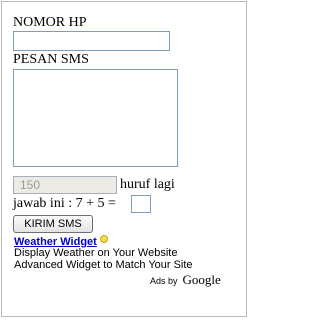  Describe the element at coordinates (164, 281) in the screenshot. I see `ads-by-label: Ads by` at that location.